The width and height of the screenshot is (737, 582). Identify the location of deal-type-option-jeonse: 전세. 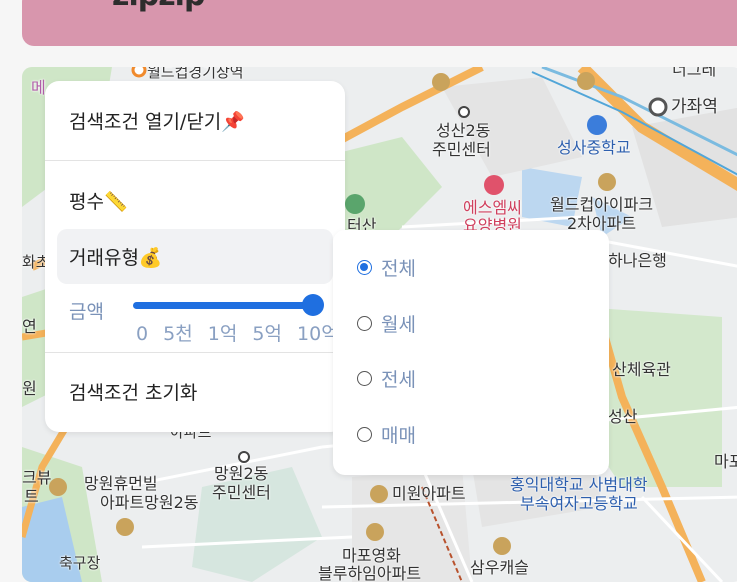
(386, 378).